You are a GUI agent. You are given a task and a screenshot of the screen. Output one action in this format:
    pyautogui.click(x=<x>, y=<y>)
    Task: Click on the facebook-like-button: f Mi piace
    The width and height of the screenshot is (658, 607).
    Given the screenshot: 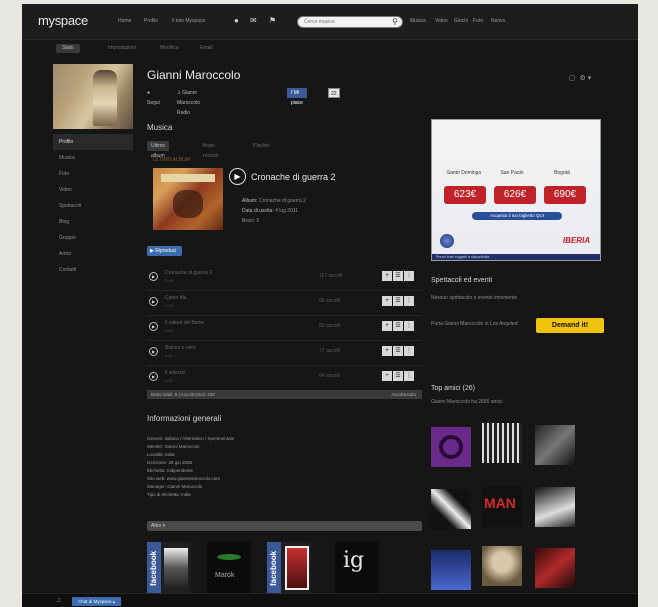 What is the action you would take?
    pyautogui.click(x=297, y=97)
    